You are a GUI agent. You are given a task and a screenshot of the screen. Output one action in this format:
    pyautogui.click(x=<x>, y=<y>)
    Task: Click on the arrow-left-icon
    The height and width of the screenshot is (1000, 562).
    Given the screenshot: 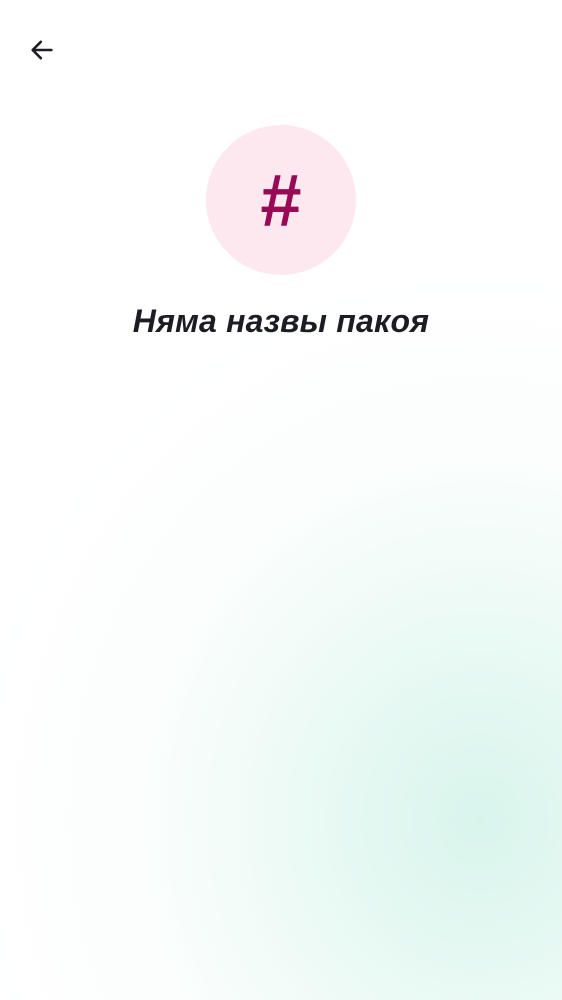 What is the action you would take?
    pyautogui.click(x=42, y=50)
    